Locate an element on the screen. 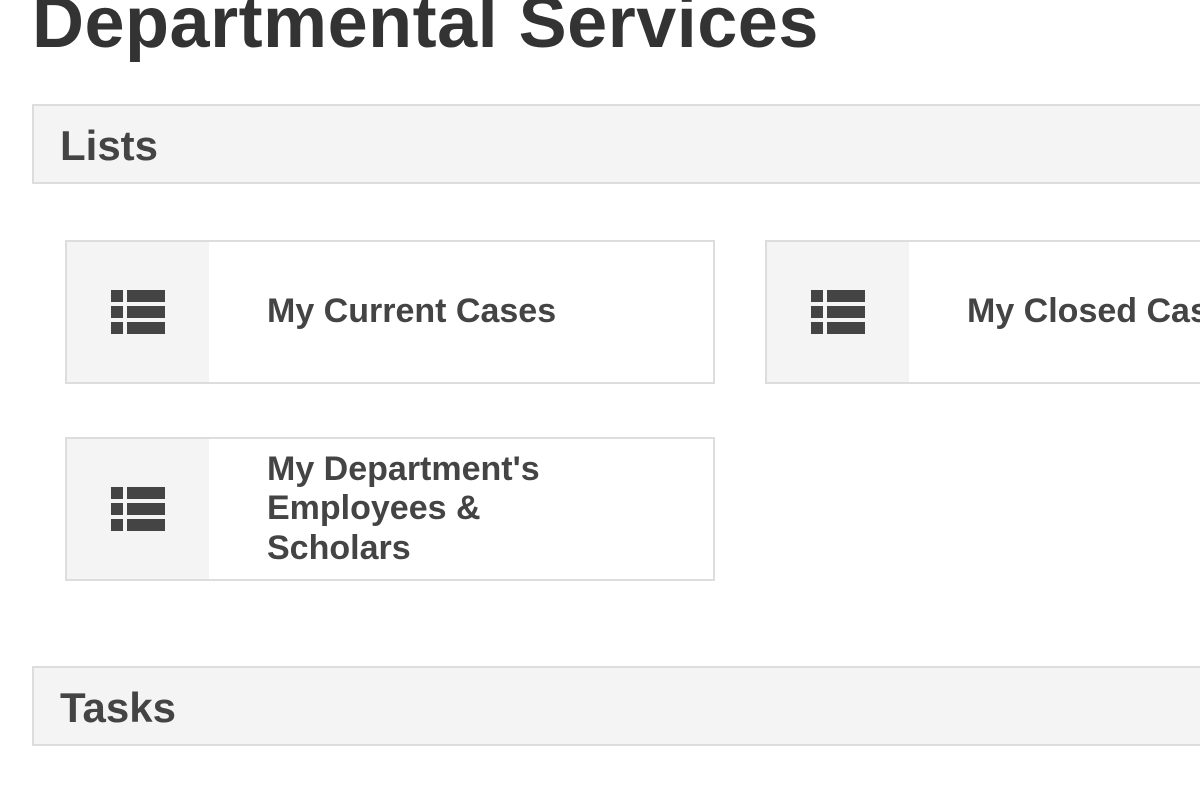 The width and height of the screenshot is (1200, 800). tile-my-current-cases: My Current Cases is located at coordinates (390, 312).